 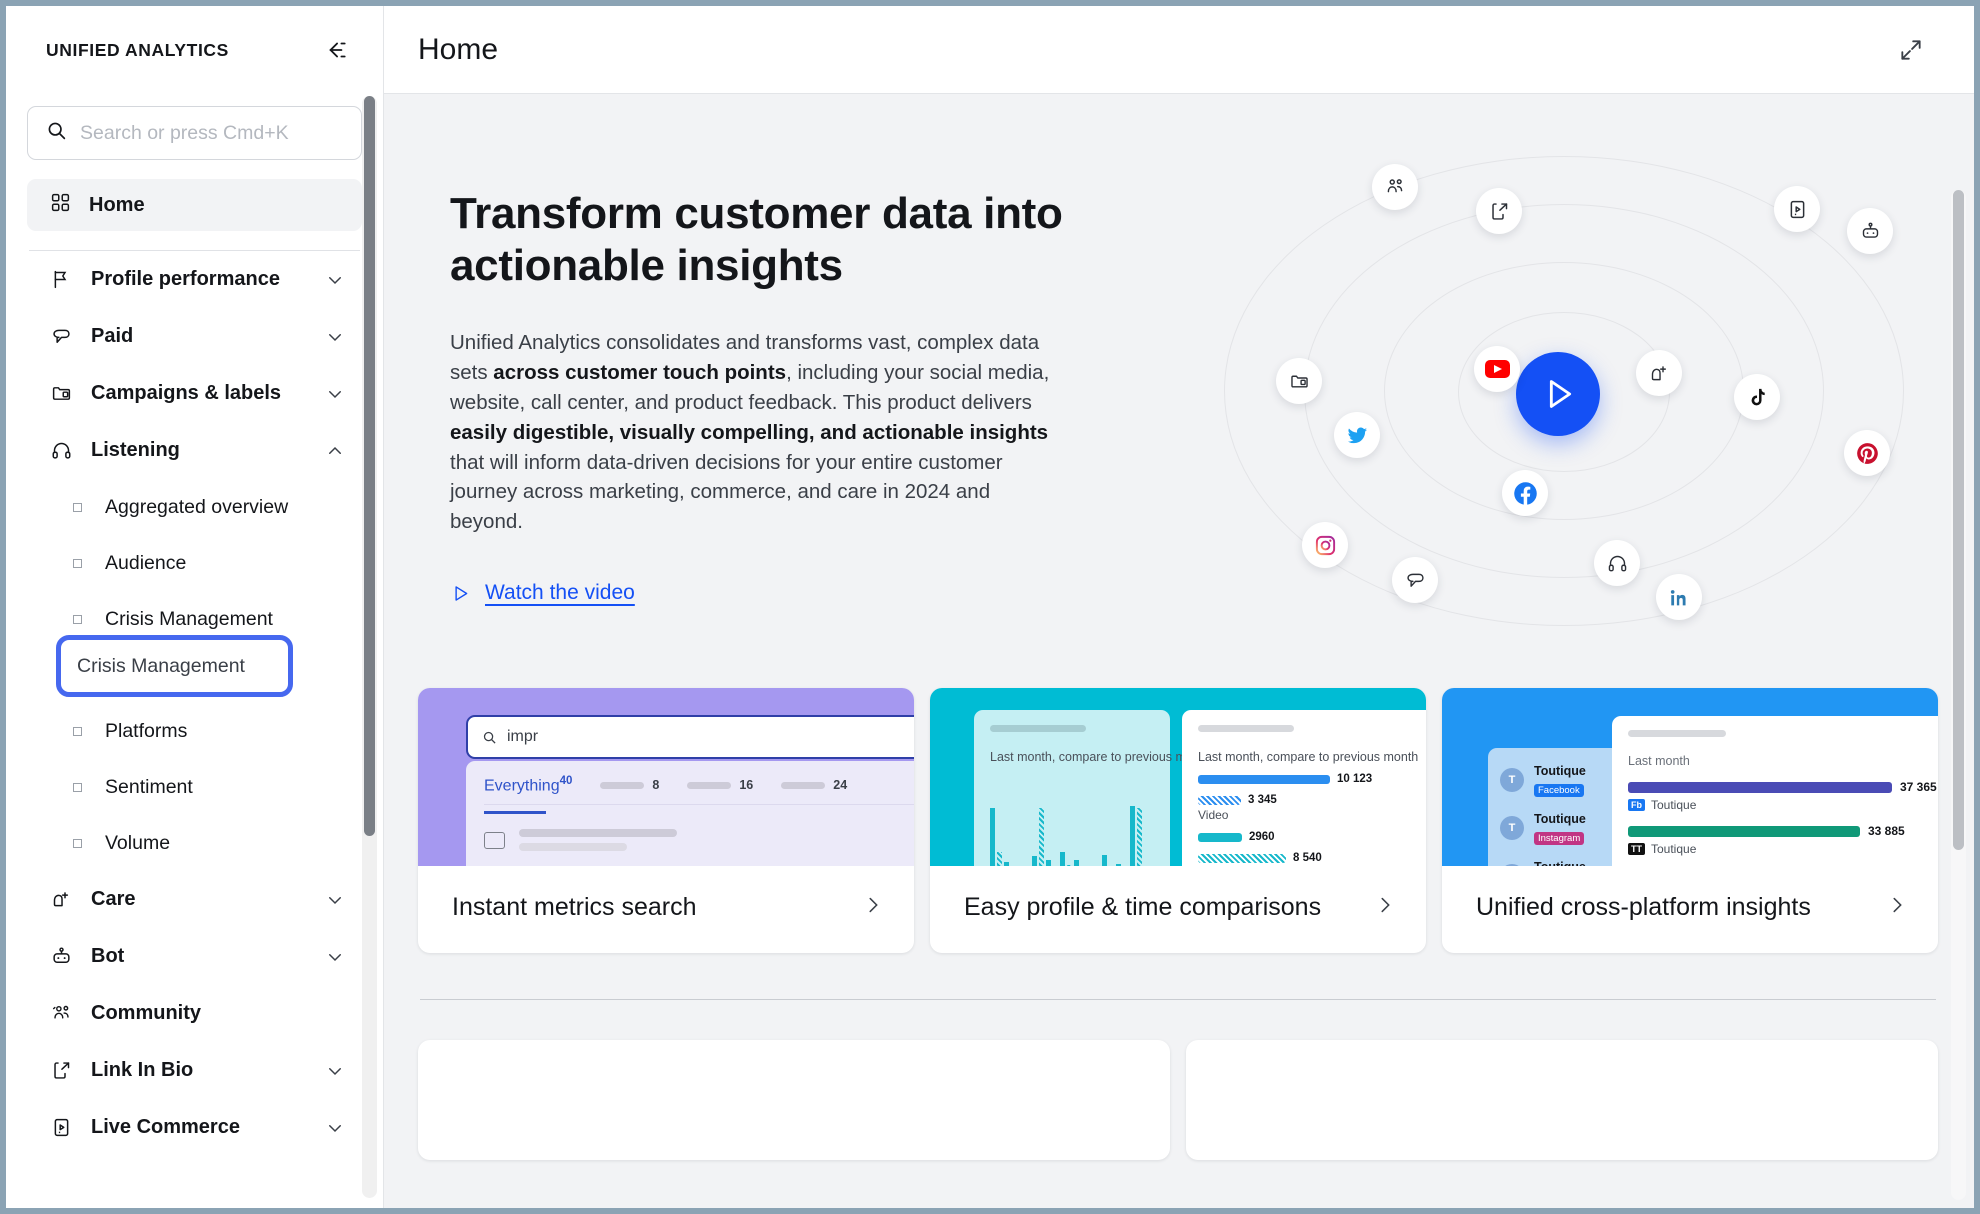 What do you see at coordinates (1783, 831) in the screenshot?
I see `thumb-bar-row: 33 885` at bounding box center [1783, 831].